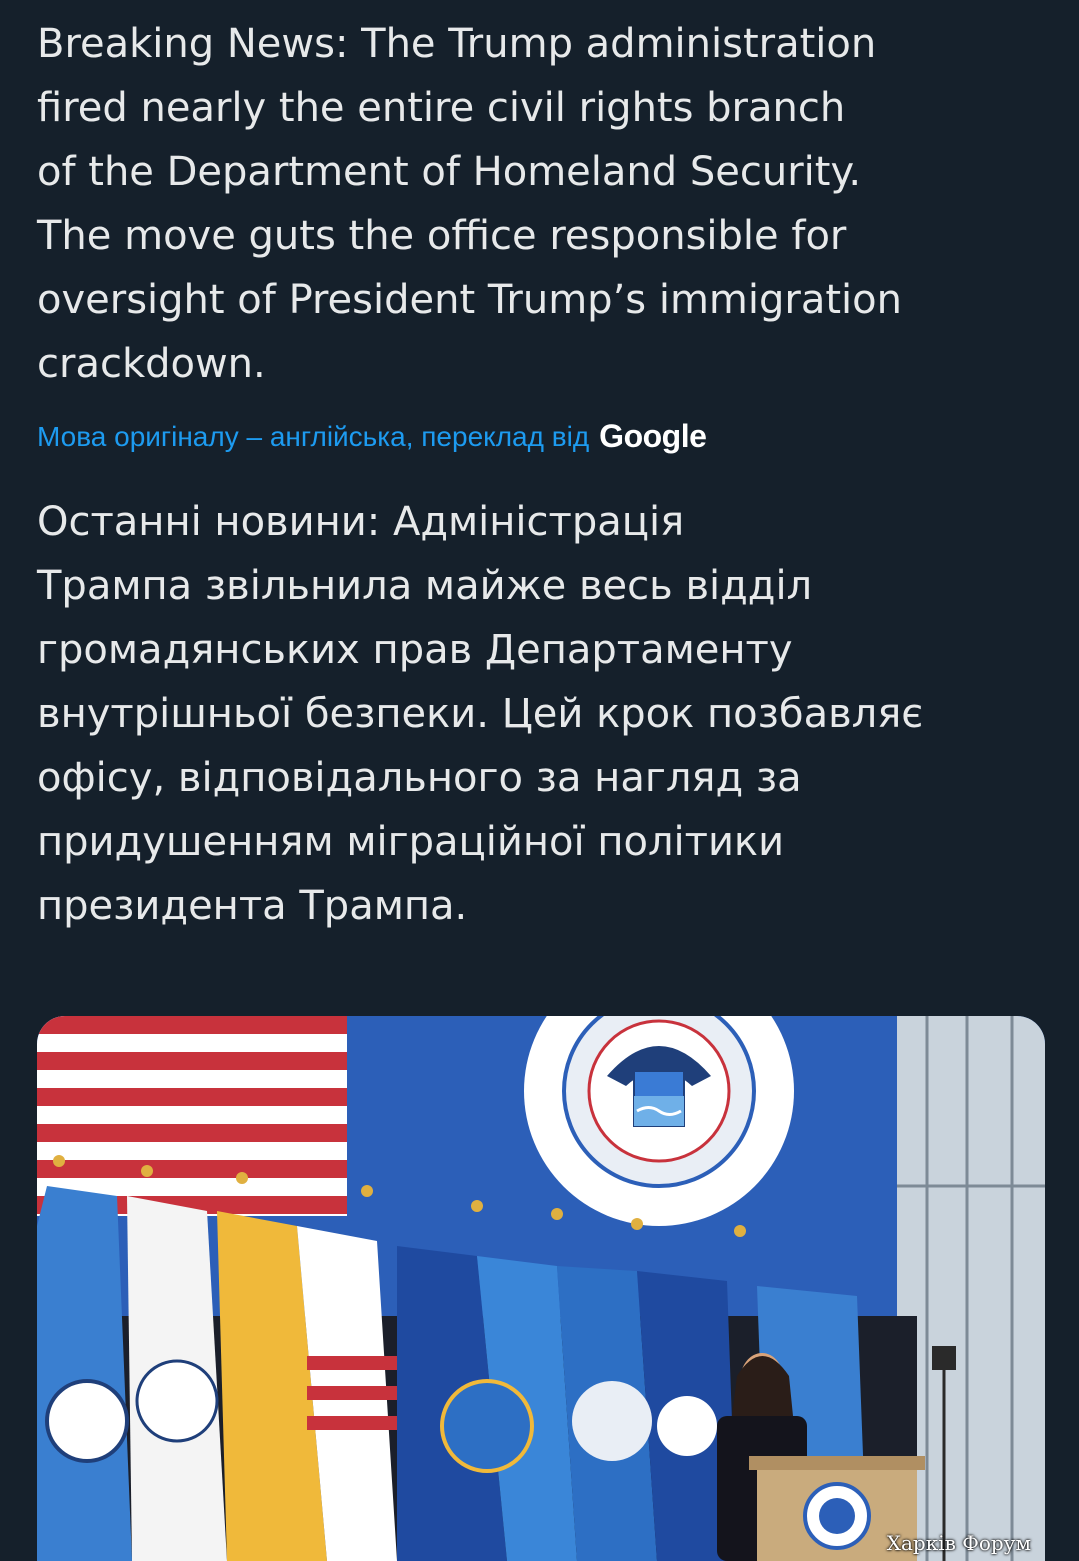 The height and width of the screenshot is (1561, 1079). Describe the element at coordinates (958, 1543) in the screenshot. I see `watermark: Харків Форум` at that location.